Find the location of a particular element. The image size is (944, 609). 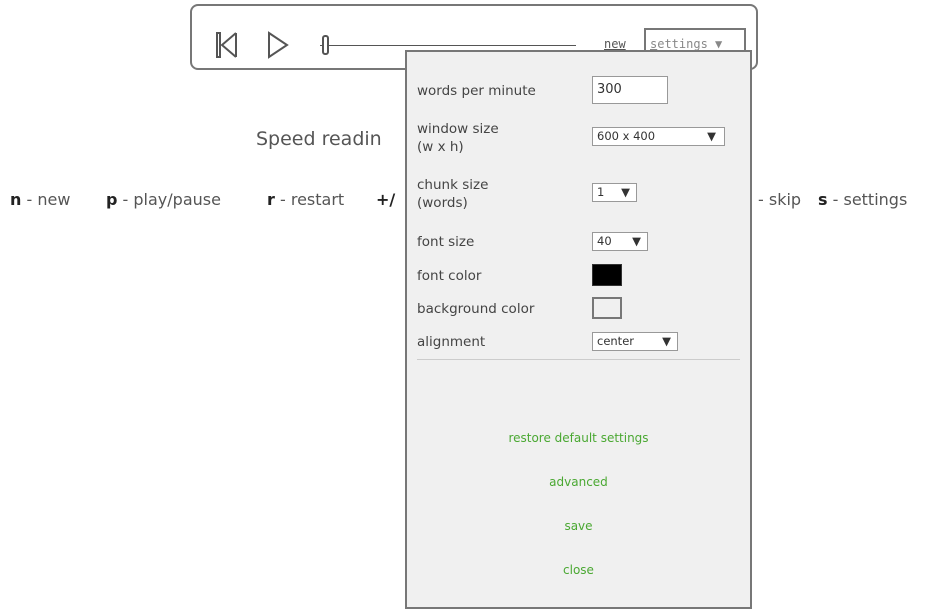

page-title: Speed readin is located at coordinates (319, 139).